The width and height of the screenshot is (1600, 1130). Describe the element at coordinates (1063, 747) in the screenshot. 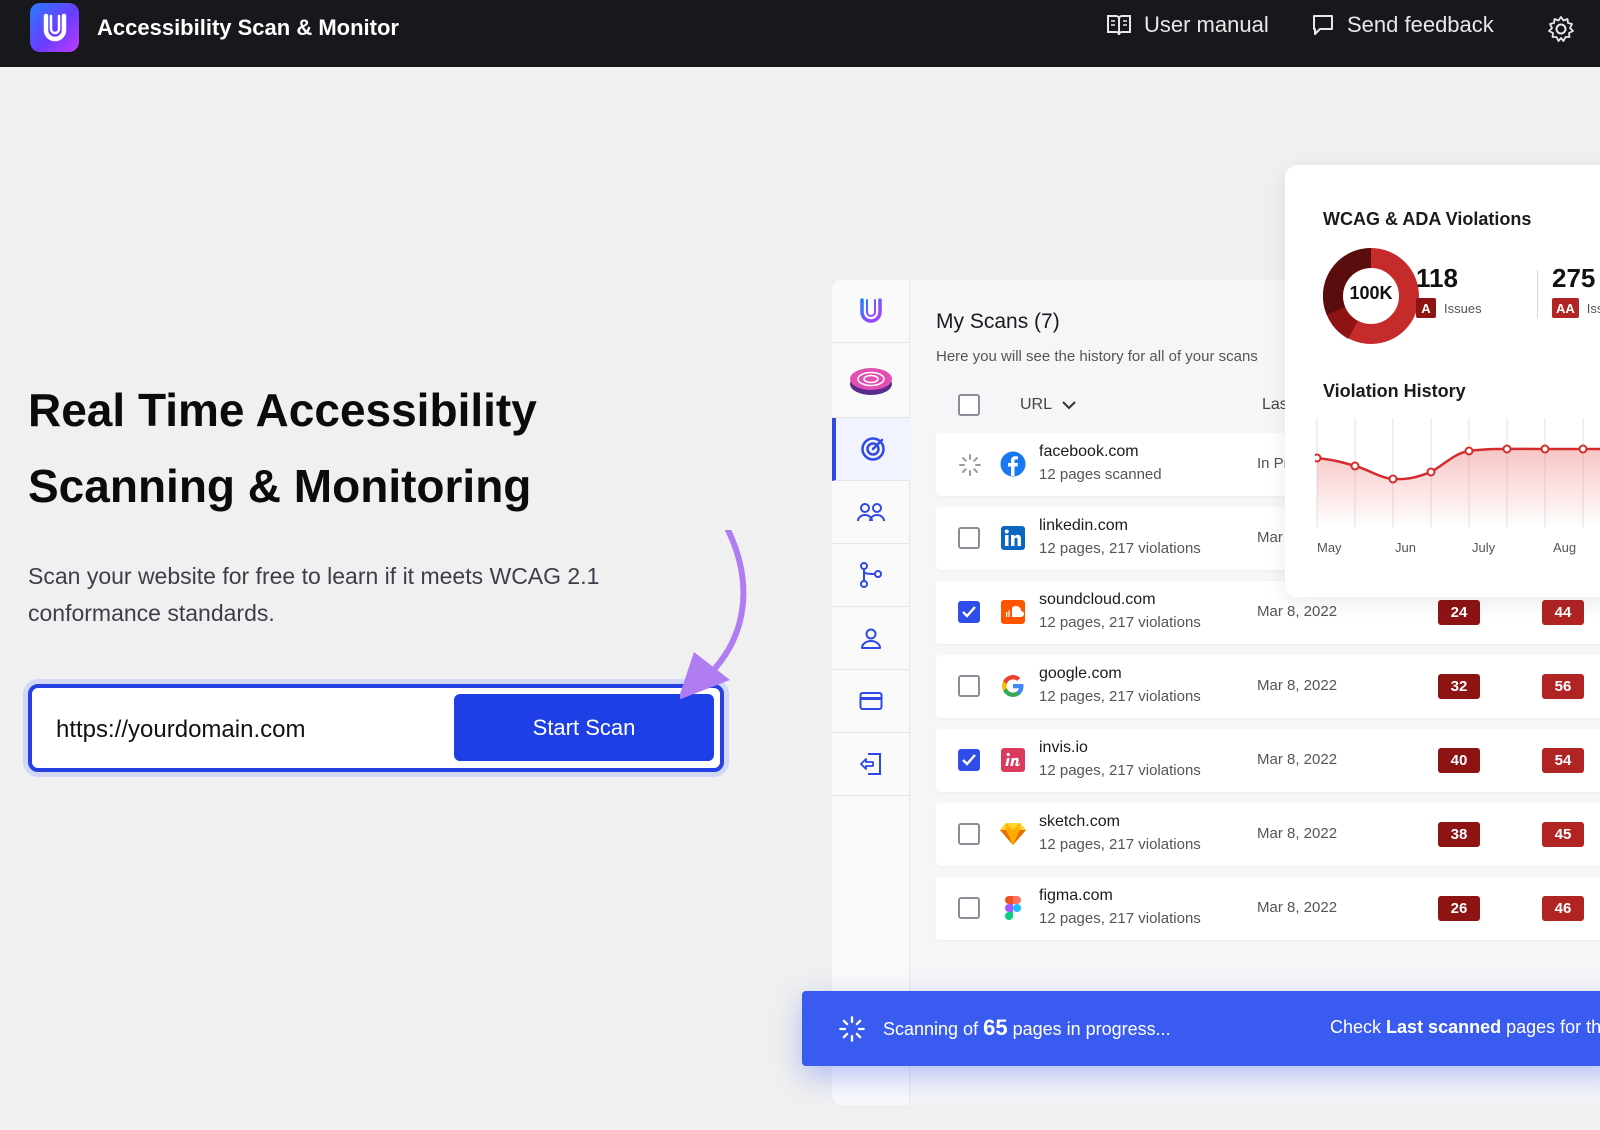

I see `site-name: invis.io` at that location.